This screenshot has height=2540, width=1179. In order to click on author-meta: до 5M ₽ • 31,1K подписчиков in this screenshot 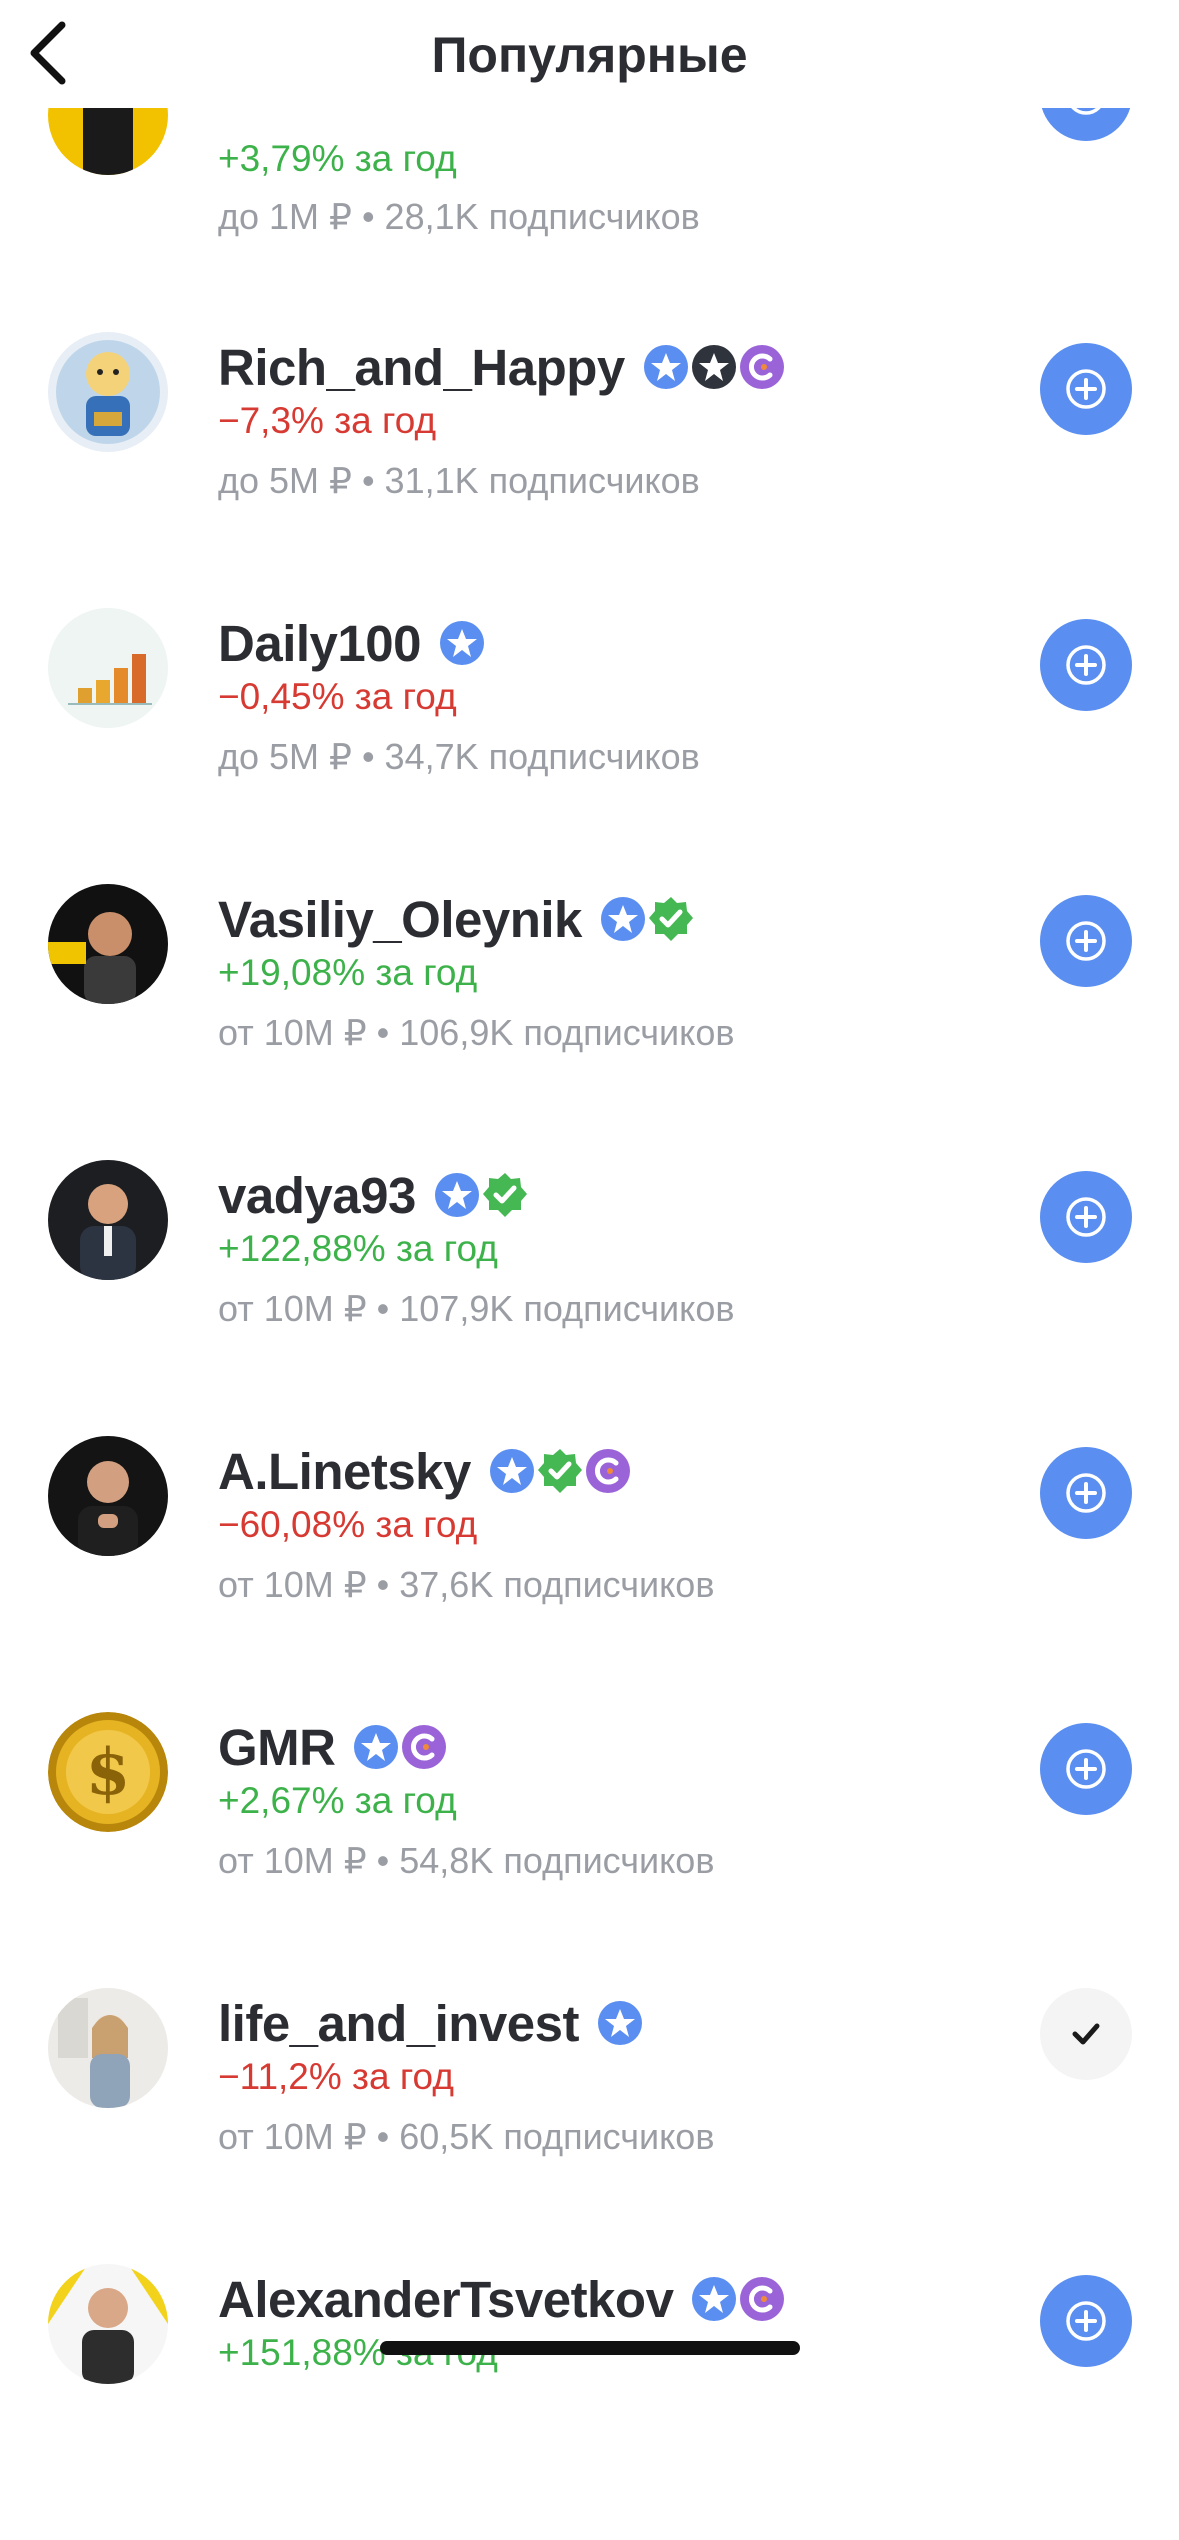, I will do `click(459, 480)`.